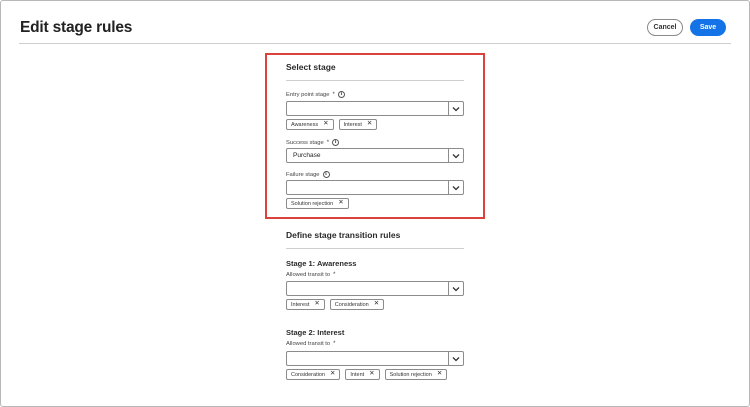  Describe the element at coordinates (305, 124) in the screenshot. I see `tag-label: Awareness` at that location.